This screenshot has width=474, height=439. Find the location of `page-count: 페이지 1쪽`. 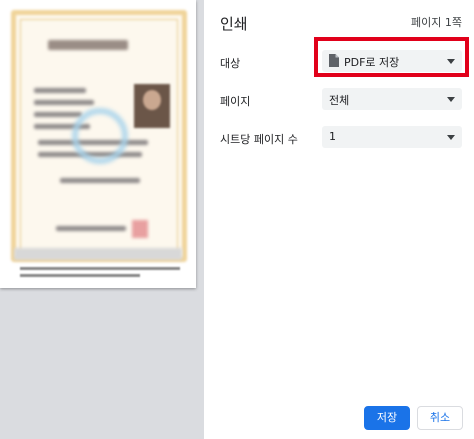

page-count: 페이지 1쪽 is located at coordinates (436, 22).